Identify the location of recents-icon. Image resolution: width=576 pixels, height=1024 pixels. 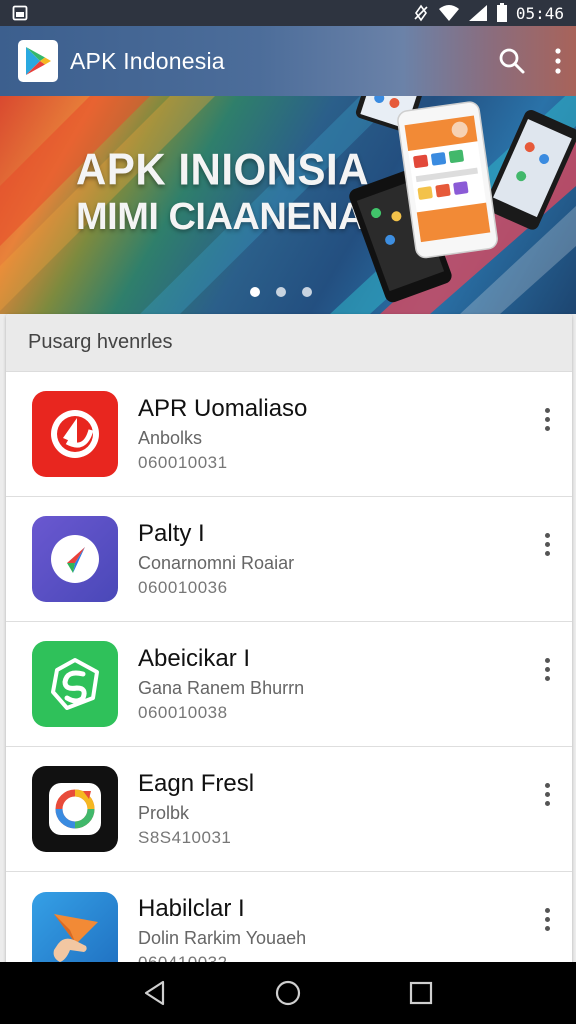
(421, 993).